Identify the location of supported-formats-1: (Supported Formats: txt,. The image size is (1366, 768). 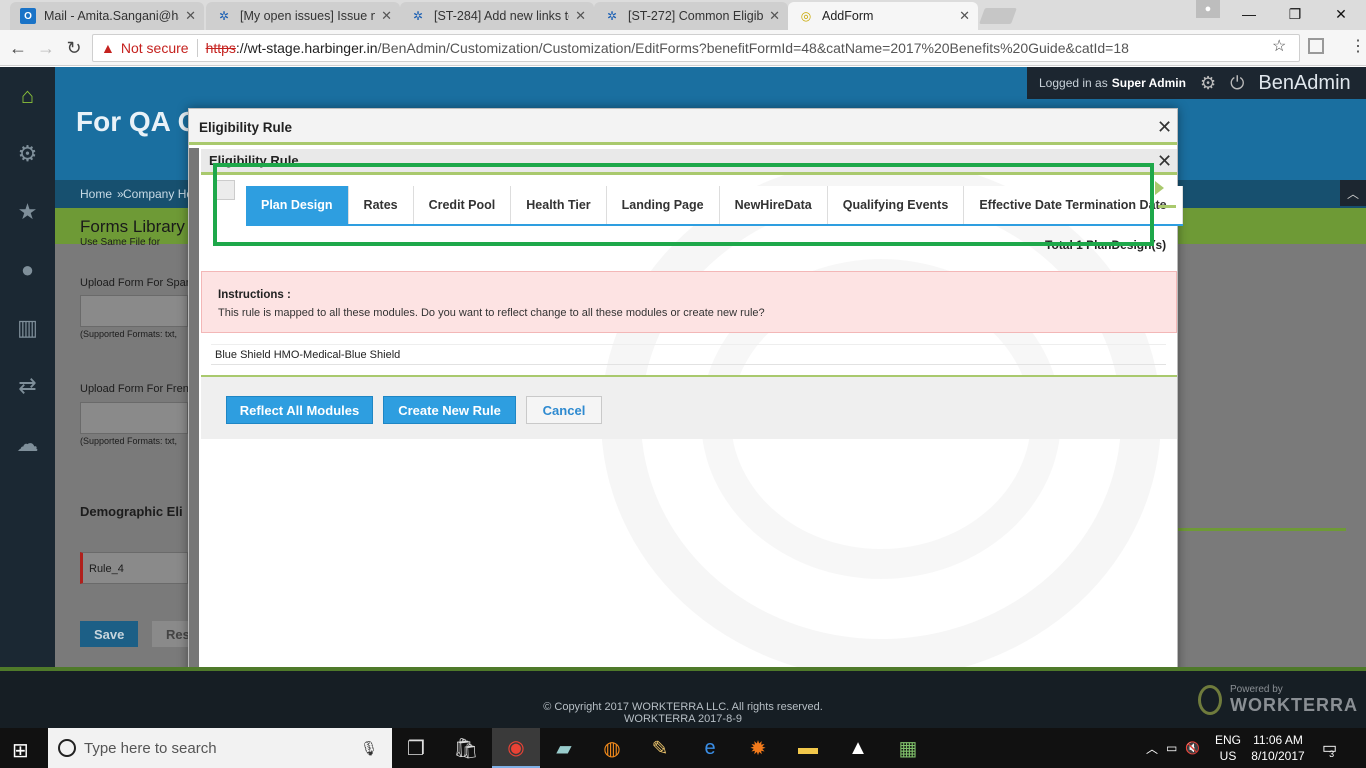
(129, 334).